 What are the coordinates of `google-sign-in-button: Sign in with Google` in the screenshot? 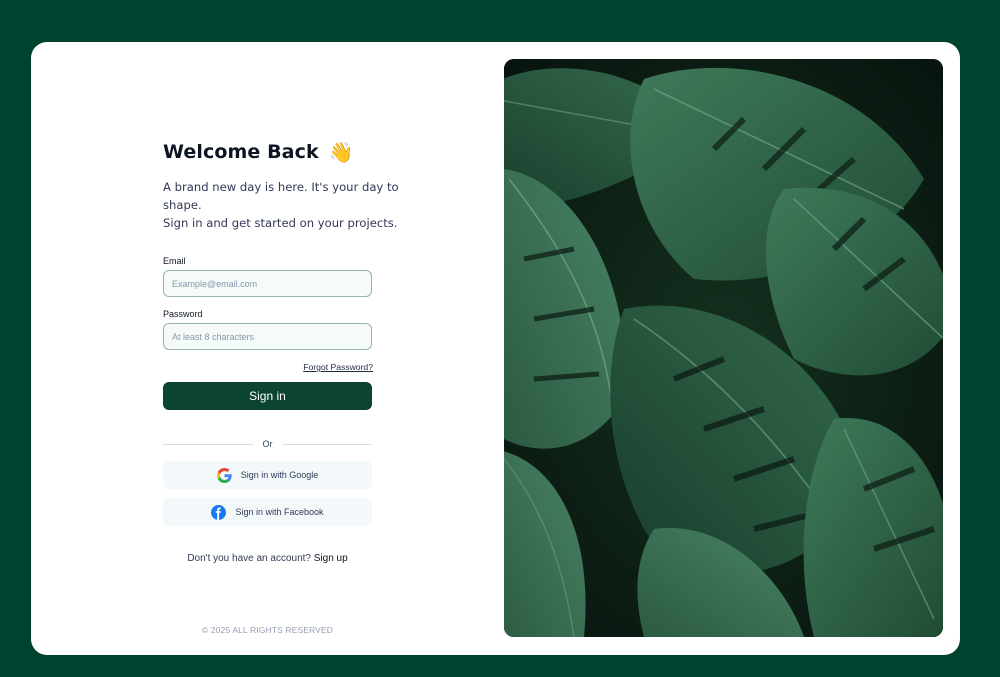 It's located at (267, 475).